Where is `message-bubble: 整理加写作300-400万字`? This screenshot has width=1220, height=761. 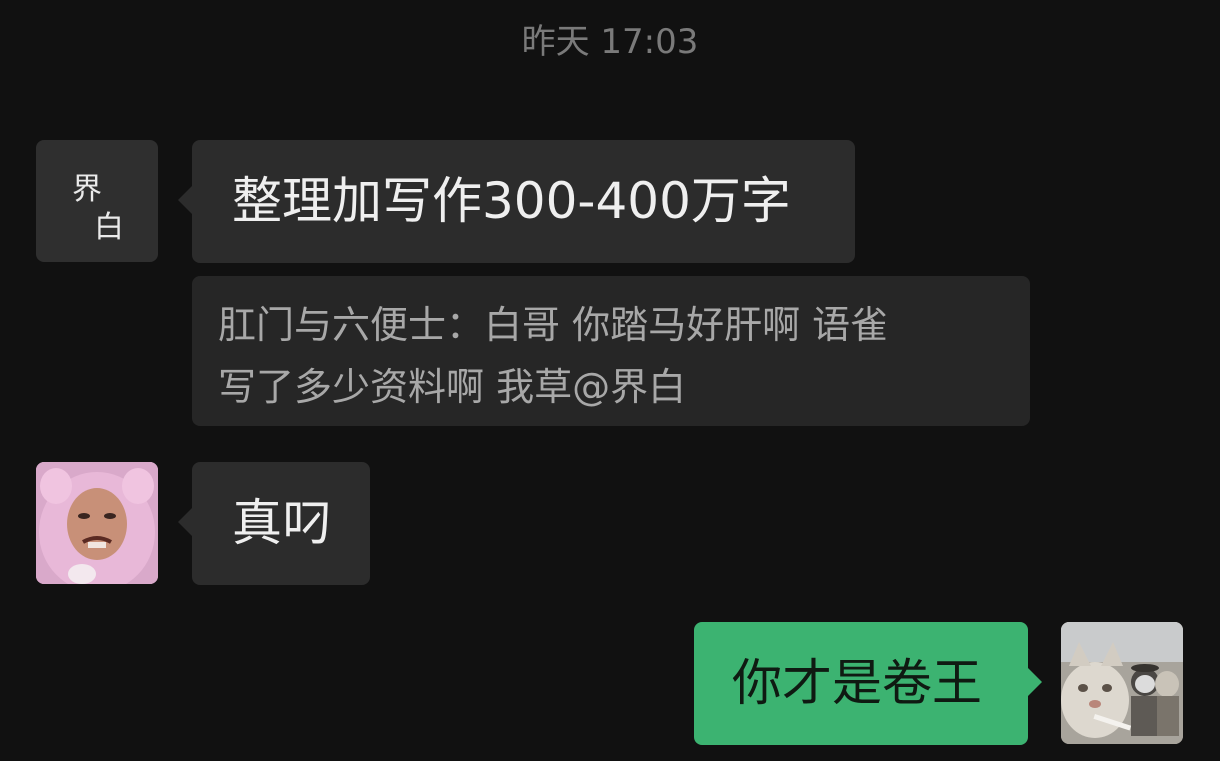 message-bubble: 整理加写作300-400万字 is located at coordinates (516, 201).